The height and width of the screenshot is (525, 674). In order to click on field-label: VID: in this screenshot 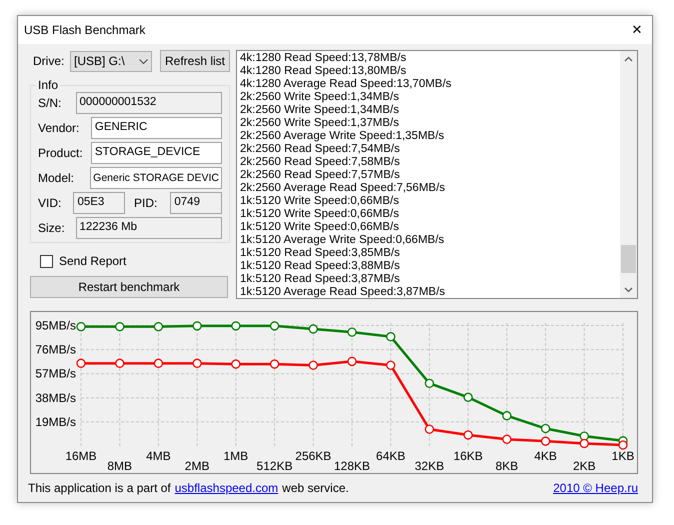, I will do `click(50, 203)`.